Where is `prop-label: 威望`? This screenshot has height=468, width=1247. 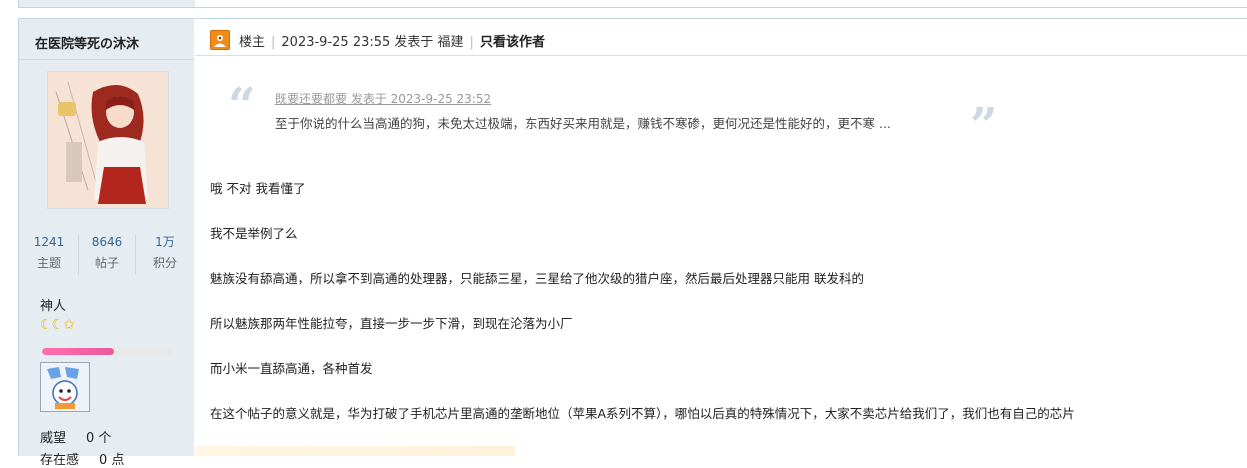
prop-label: 威望 is located at coordinates (53, 438).